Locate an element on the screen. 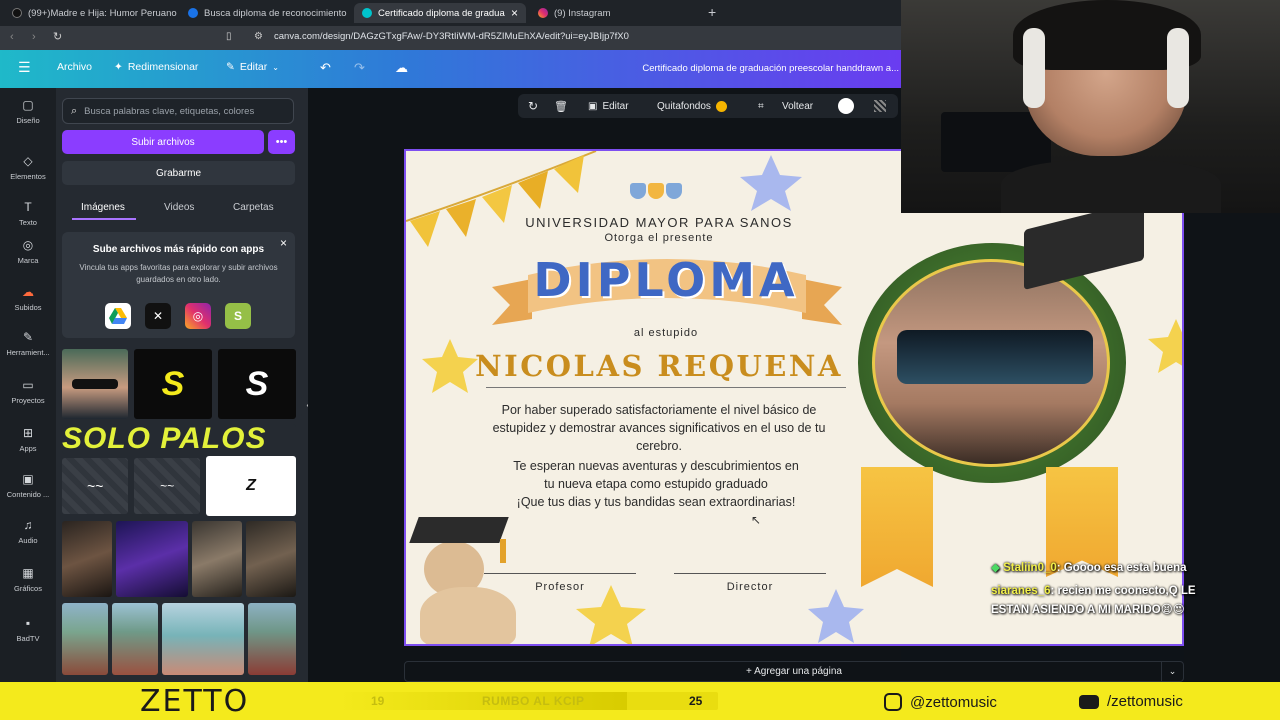 This screenshot has width=1280, height=720. google-drive-icon is located at coordinates (118, 316).